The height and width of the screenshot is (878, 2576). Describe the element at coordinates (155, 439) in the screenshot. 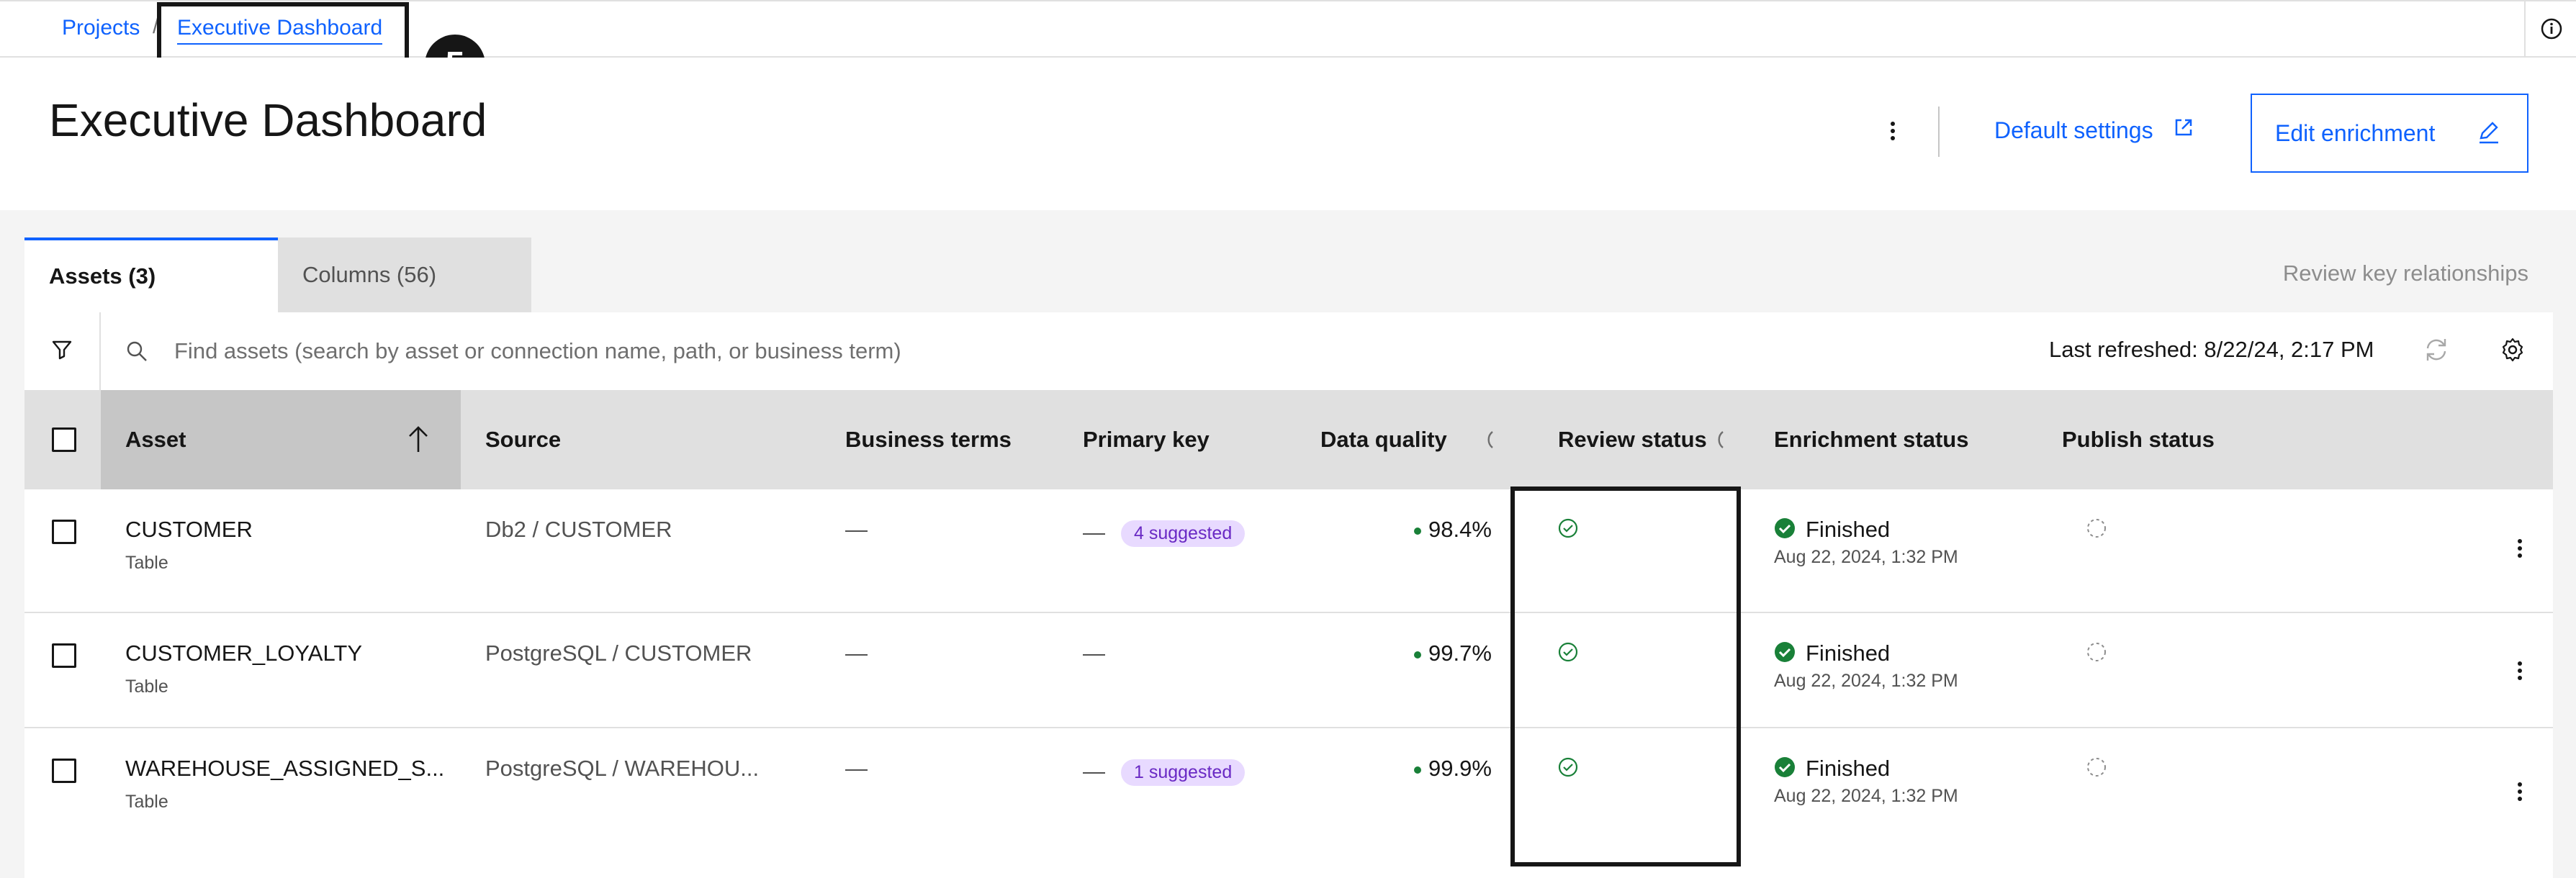

I see `column-header-asset: Asset` at that location.